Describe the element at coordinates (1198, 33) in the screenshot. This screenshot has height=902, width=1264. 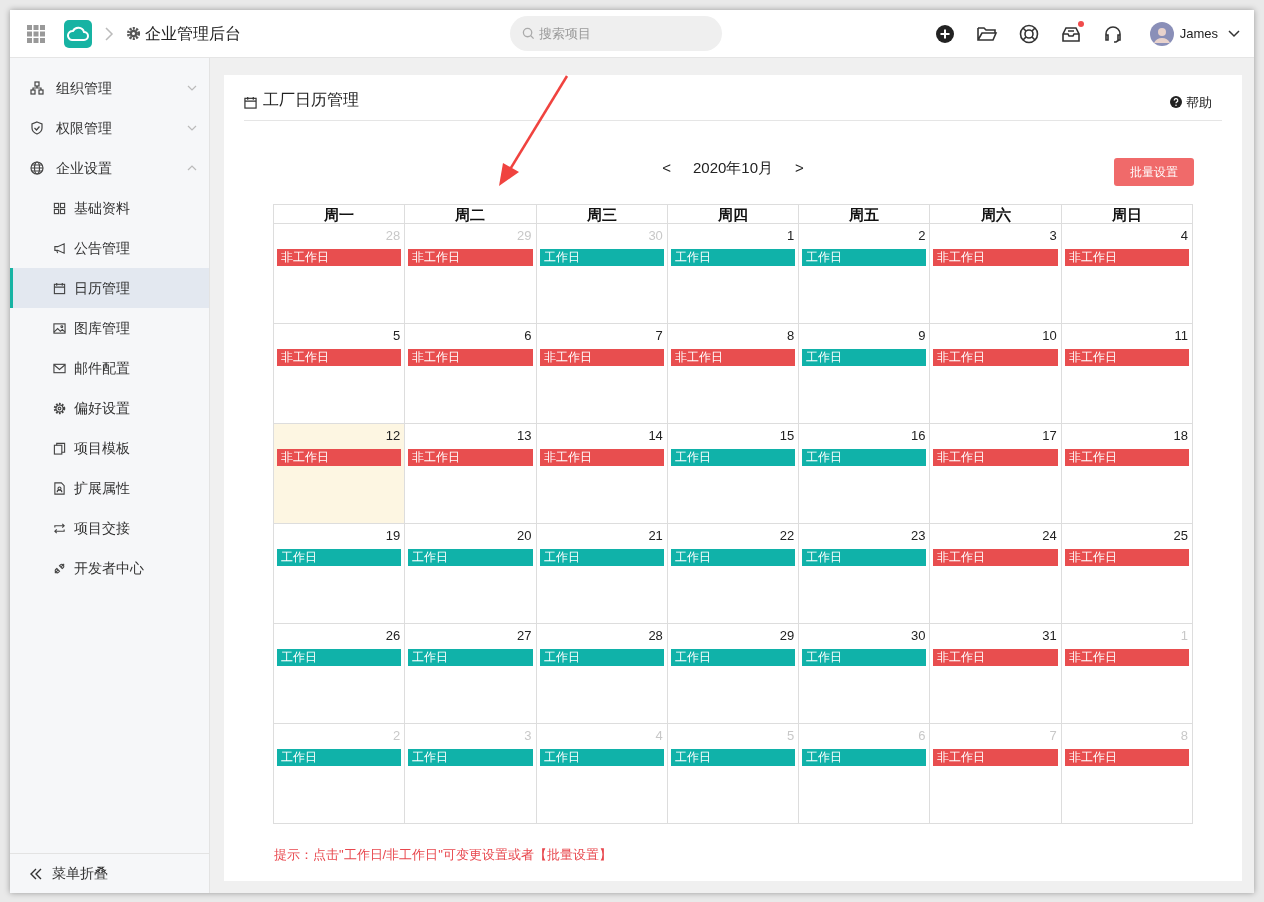
I see `user-name: James` at that location.